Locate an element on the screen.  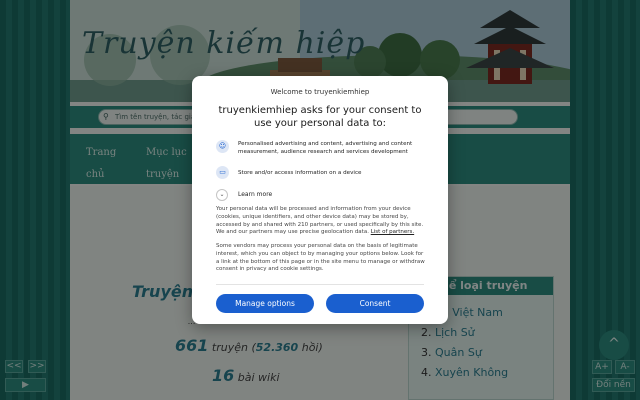
consent-divider is located at coordinates (320, 284).